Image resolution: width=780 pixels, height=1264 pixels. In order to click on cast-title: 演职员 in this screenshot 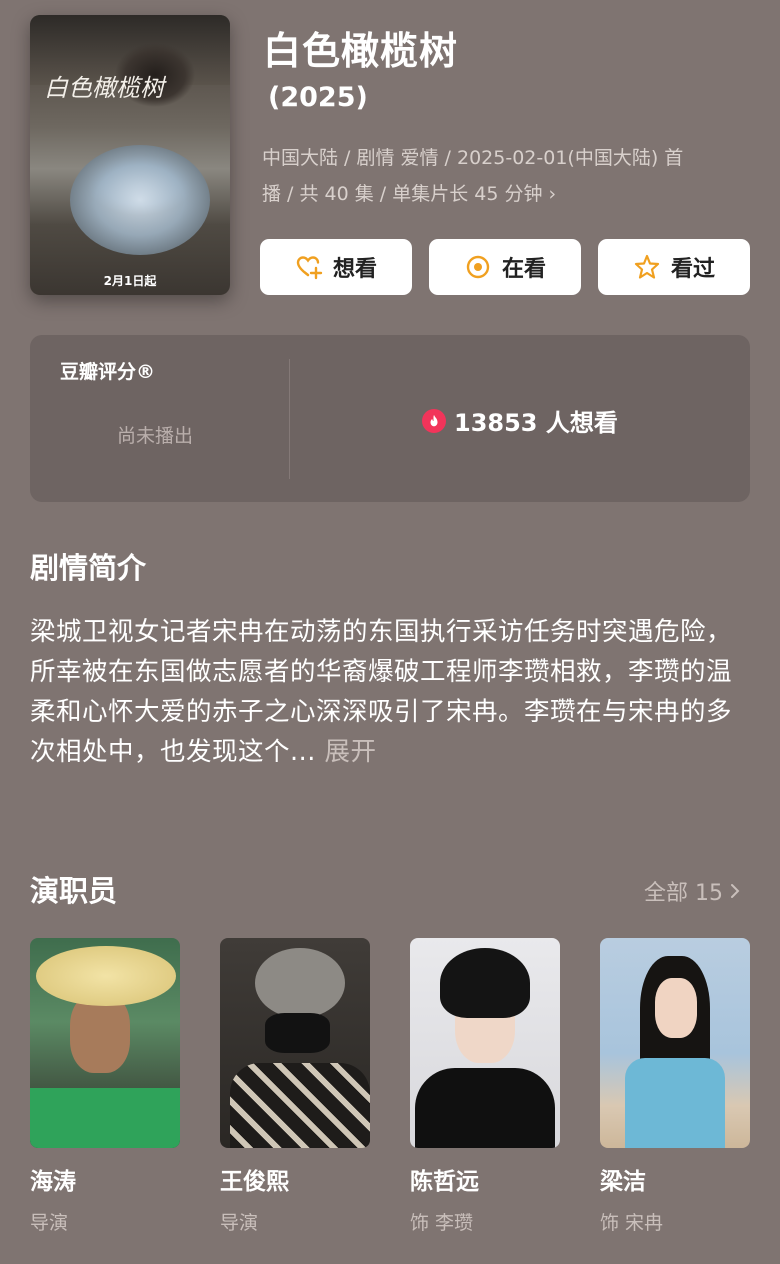, I will do `click(74, 891)`.